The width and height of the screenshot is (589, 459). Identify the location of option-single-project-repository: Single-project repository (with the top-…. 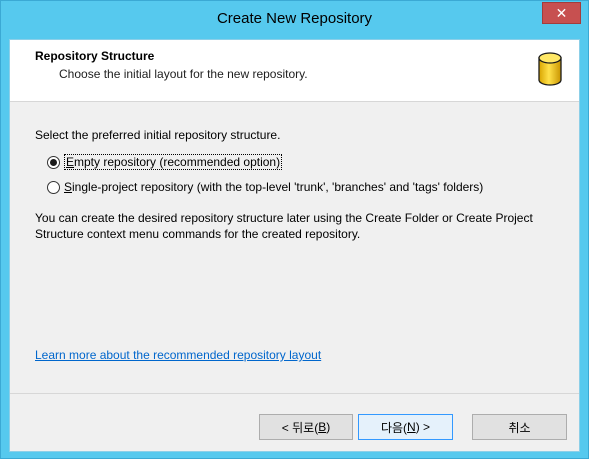
(265, 187).